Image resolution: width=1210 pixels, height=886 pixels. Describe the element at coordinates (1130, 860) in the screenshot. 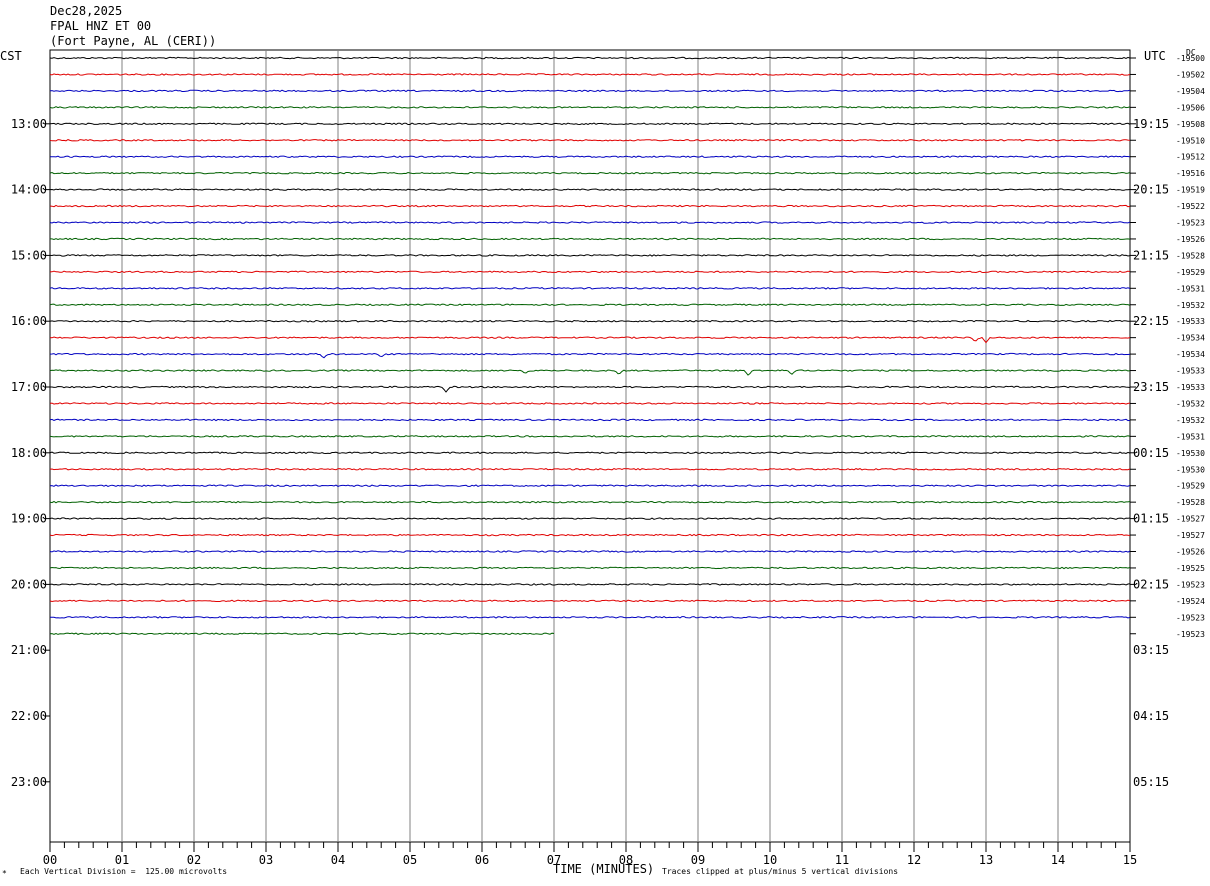

I see `x-tick-label: 15` at that location.